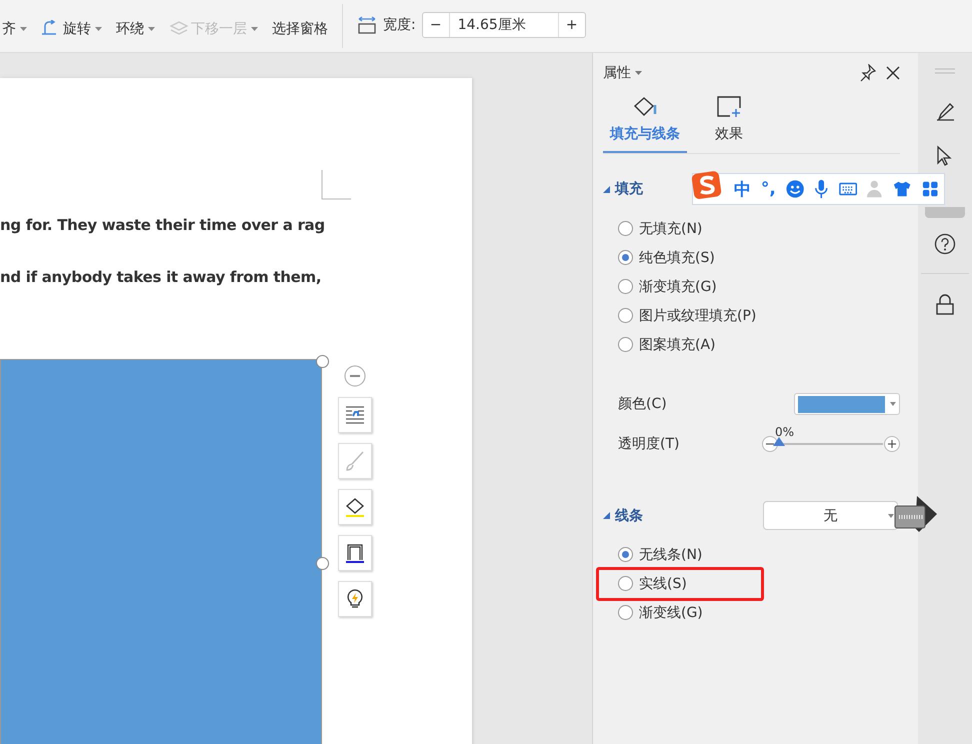 Image resolution: width=972 pixels, height=744 pixels. What do you see at coordinates (642, 404) in the screenshot?
I see `color-label: 颜色(C)` at bounding box center [642, 404].